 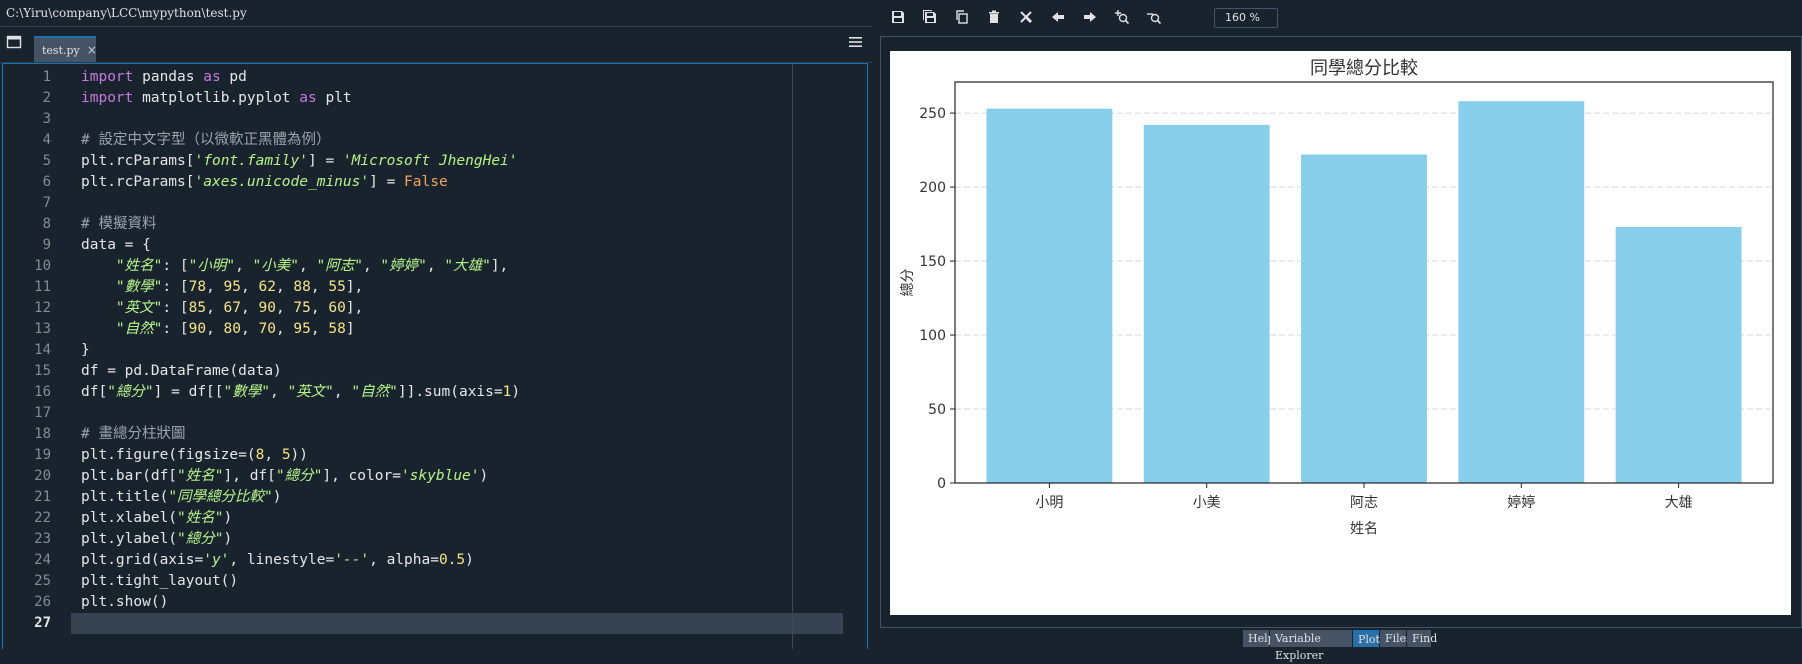 What do you see at coordinates (1049, 503) in the screenshot?
I see `x-tick-label: 小明` at bounding box center [1049, 503].